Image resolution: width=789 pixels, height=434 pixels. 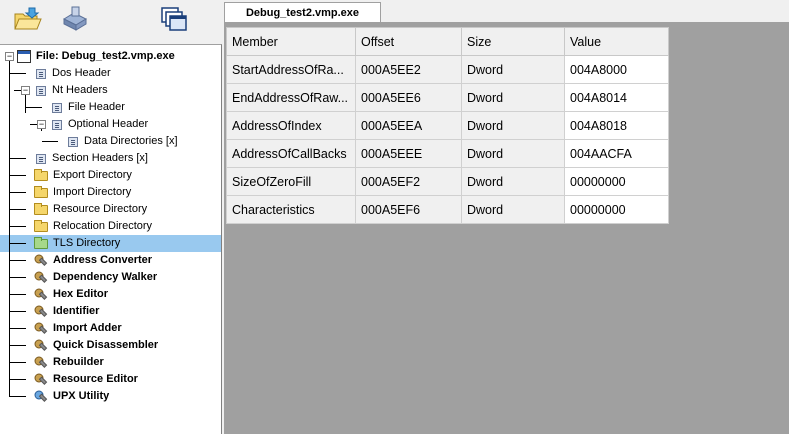 What do you see at coordinates (81, 396) in the screenshot?
I see `tree-item-label: UPX Utility` at bounding box center [81, 396].